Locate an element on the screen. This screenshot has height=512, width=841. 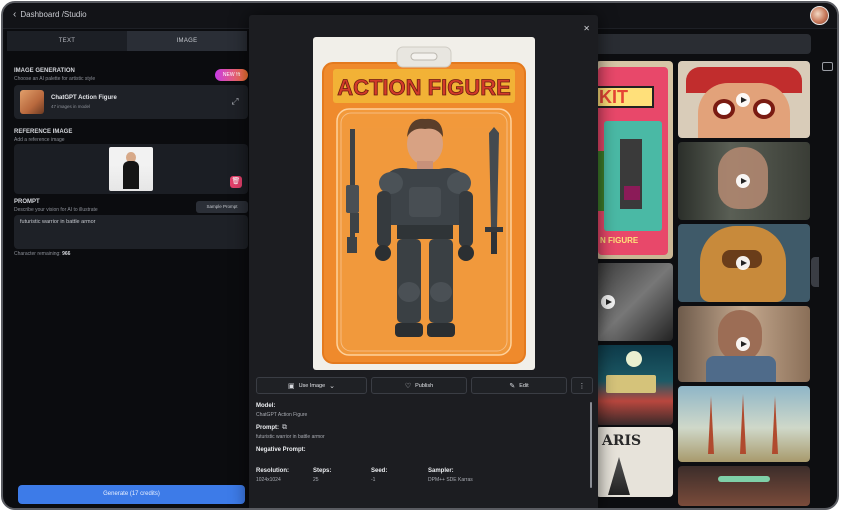
modal-scrollbar is located at coordinates (591, 445).